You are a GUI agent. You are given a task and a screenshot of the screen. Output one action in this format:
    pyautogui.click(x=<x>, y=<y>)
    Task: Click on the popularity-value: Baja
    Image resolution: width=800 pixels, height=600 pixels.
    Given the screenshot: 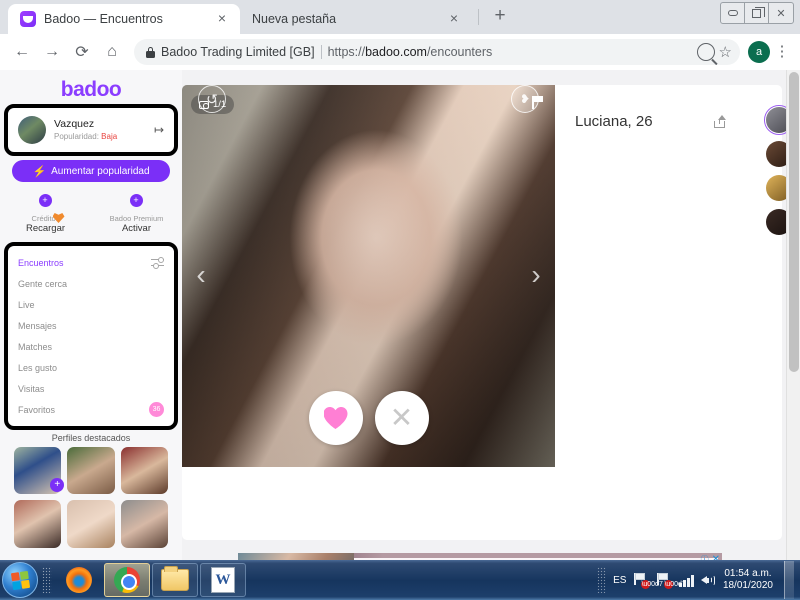 What is the action you would take?
    pyautogui.click(x=109, y=136)
    